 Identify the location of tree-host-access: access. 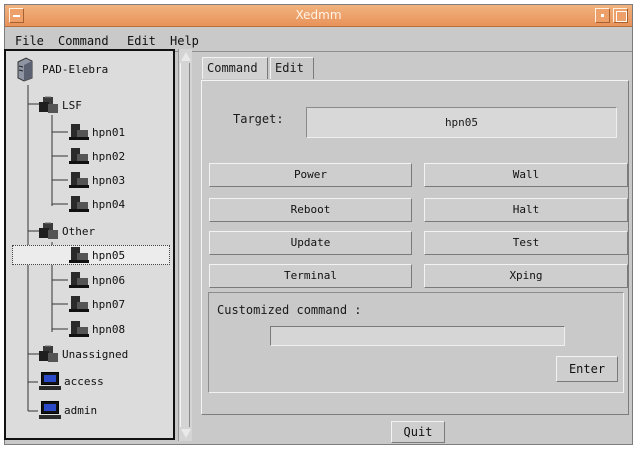
(71, 381).